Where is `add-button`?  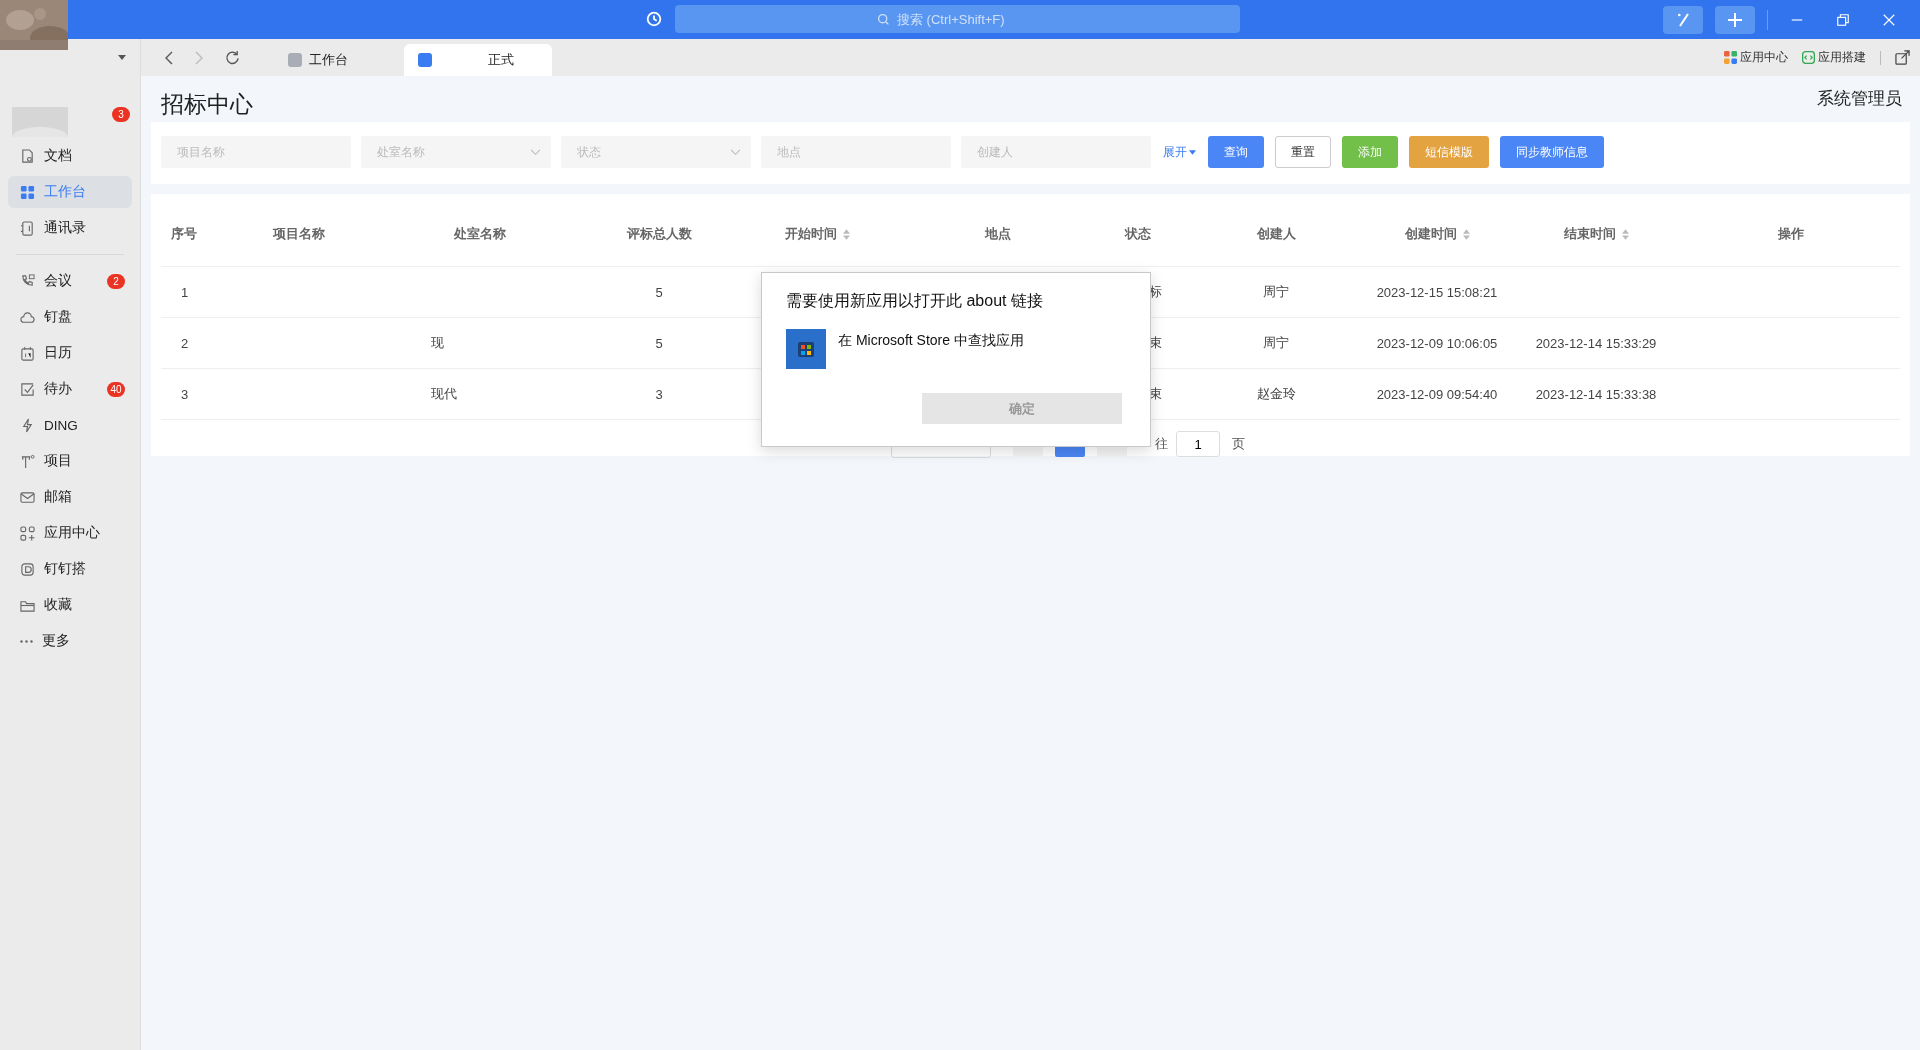
add-button is located at coordinates (1735, 19).